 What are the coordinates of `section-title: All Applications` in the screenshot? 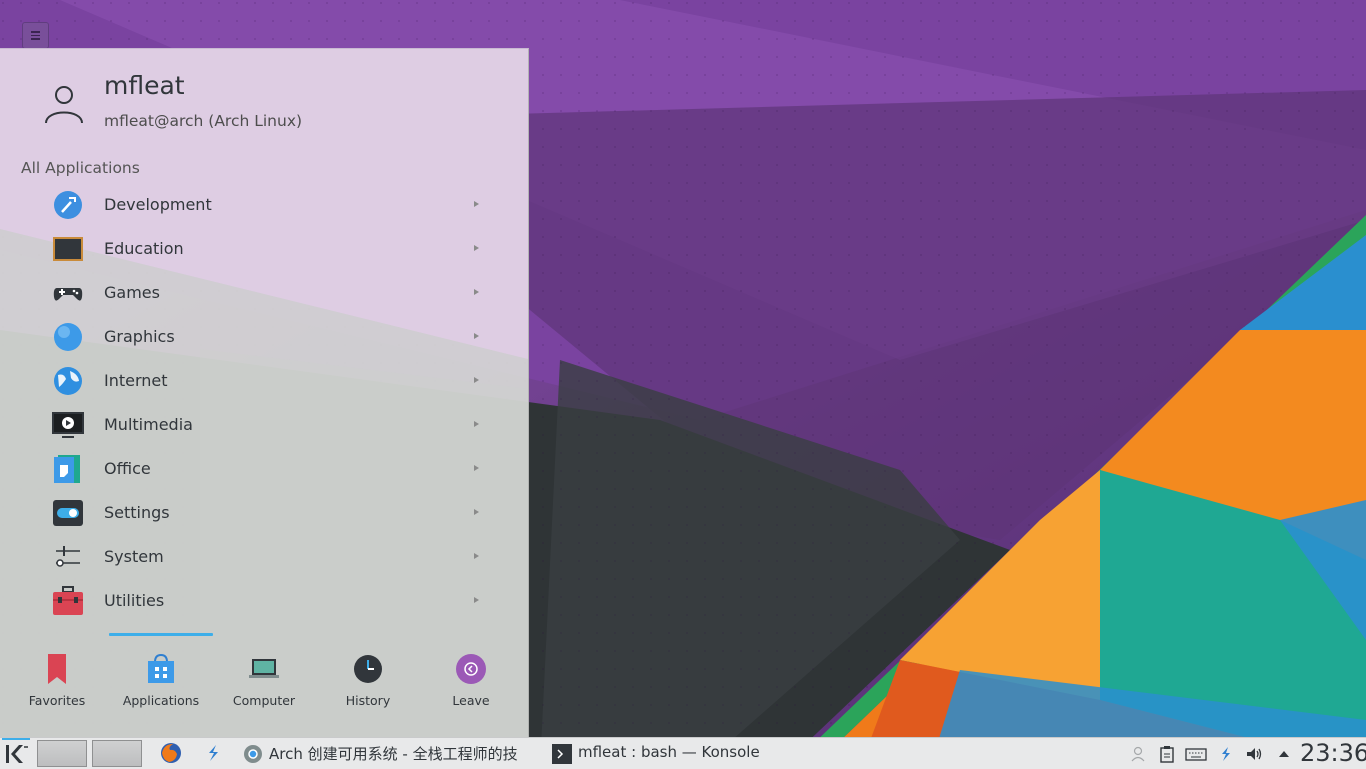 It's located at (80, 168).